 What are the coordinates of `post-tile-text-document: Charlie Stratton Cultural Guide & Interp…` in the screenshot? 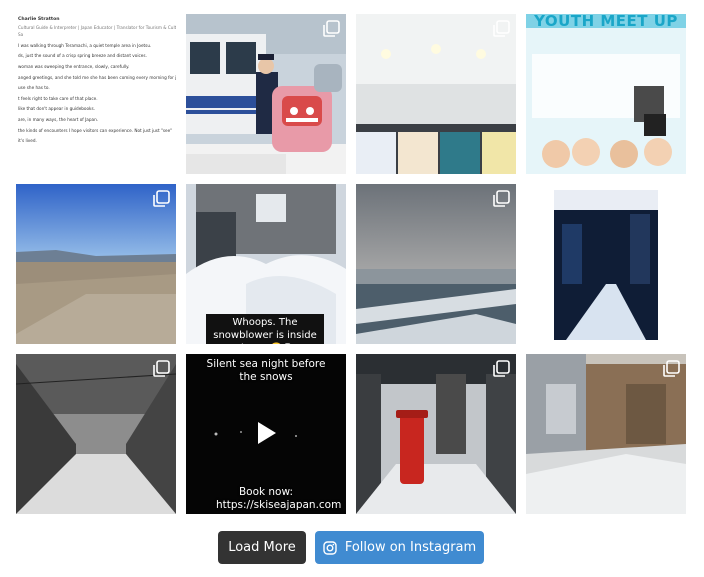 It's located at (96, 94).